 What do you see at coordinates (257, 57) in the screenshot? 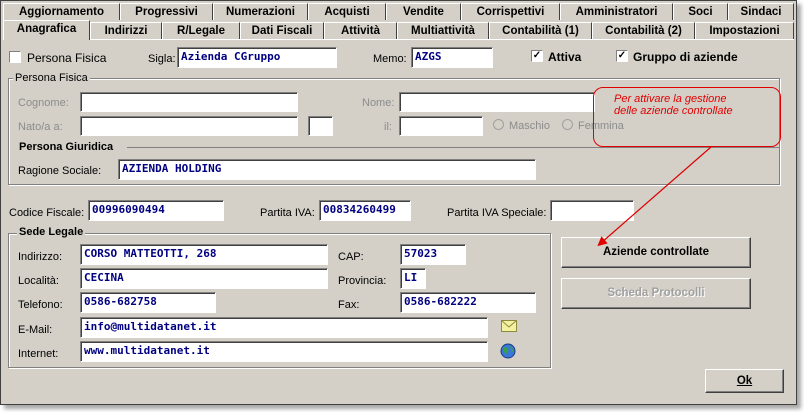
I see `sigla-field: Azienda CGruppo` at bounding box center [257, 57].